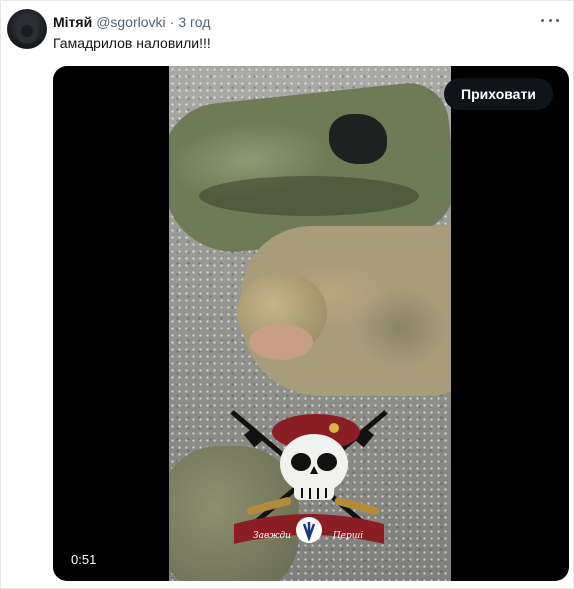 Image resolution: width=574 pixels, height=589 pixels. I want to click on shadow, so click(309, 196).